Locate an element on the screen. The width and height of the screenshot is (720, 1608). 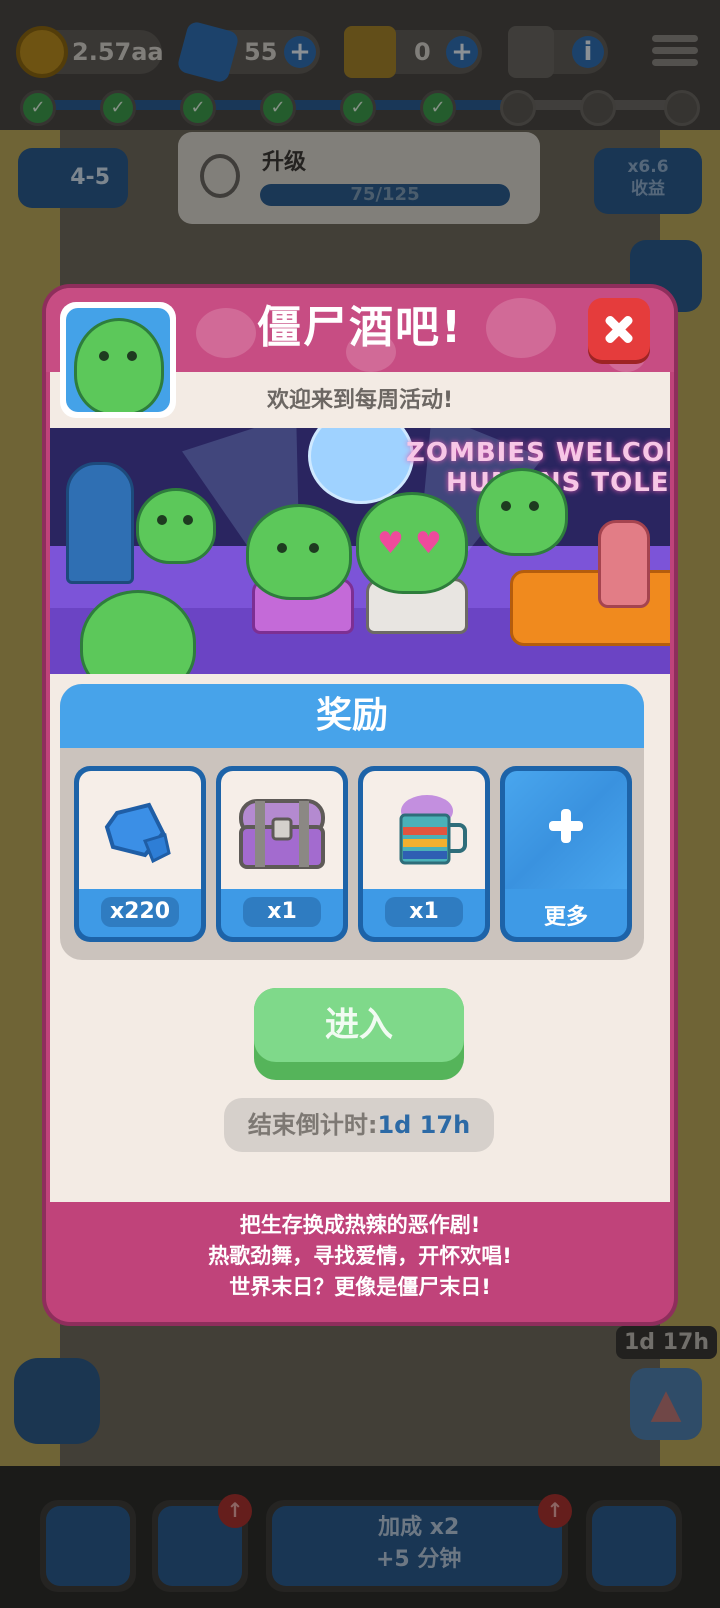
description-line: 世界末日？更像是僵尸末日! is located at coordinates (360, 1287).